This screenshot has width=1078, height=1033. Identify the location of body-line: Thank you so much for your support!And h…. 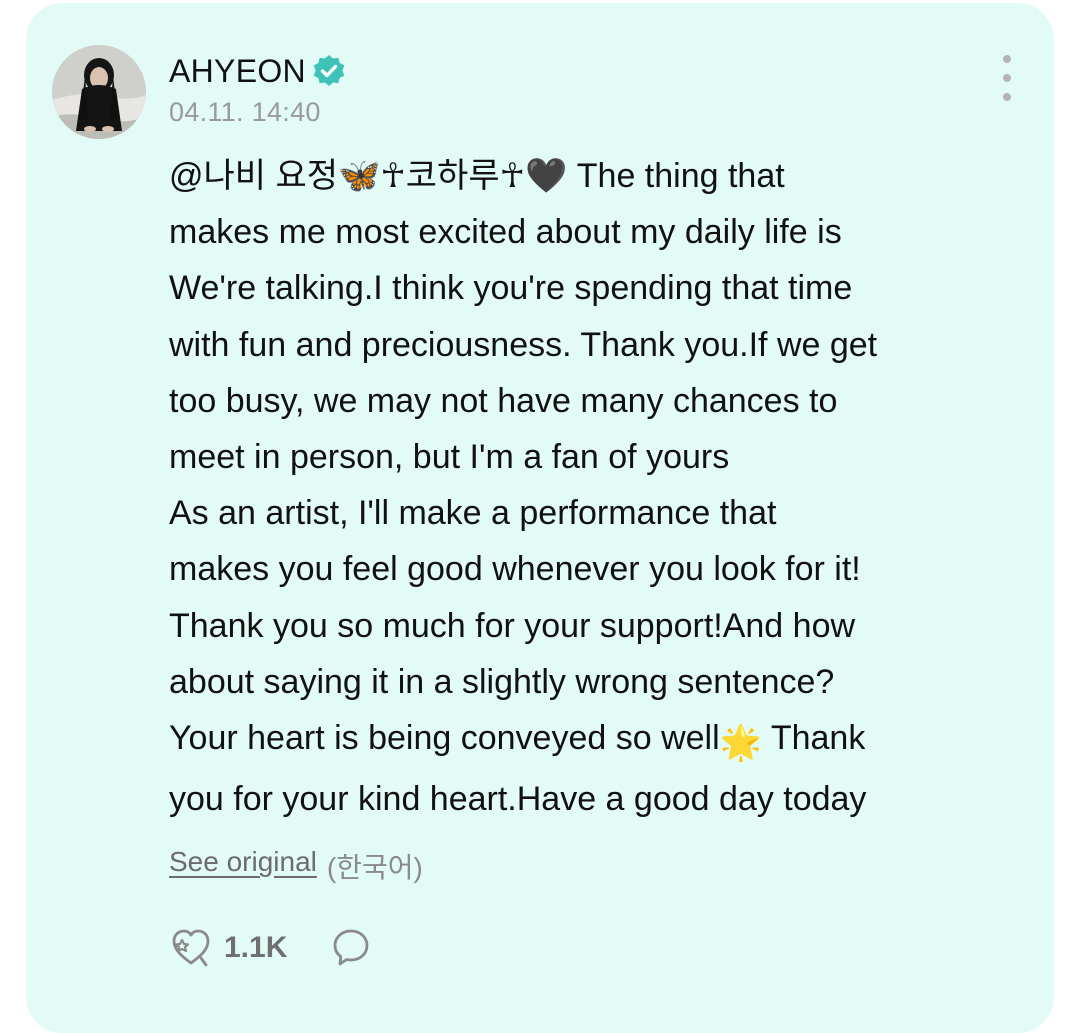
(512, 625).